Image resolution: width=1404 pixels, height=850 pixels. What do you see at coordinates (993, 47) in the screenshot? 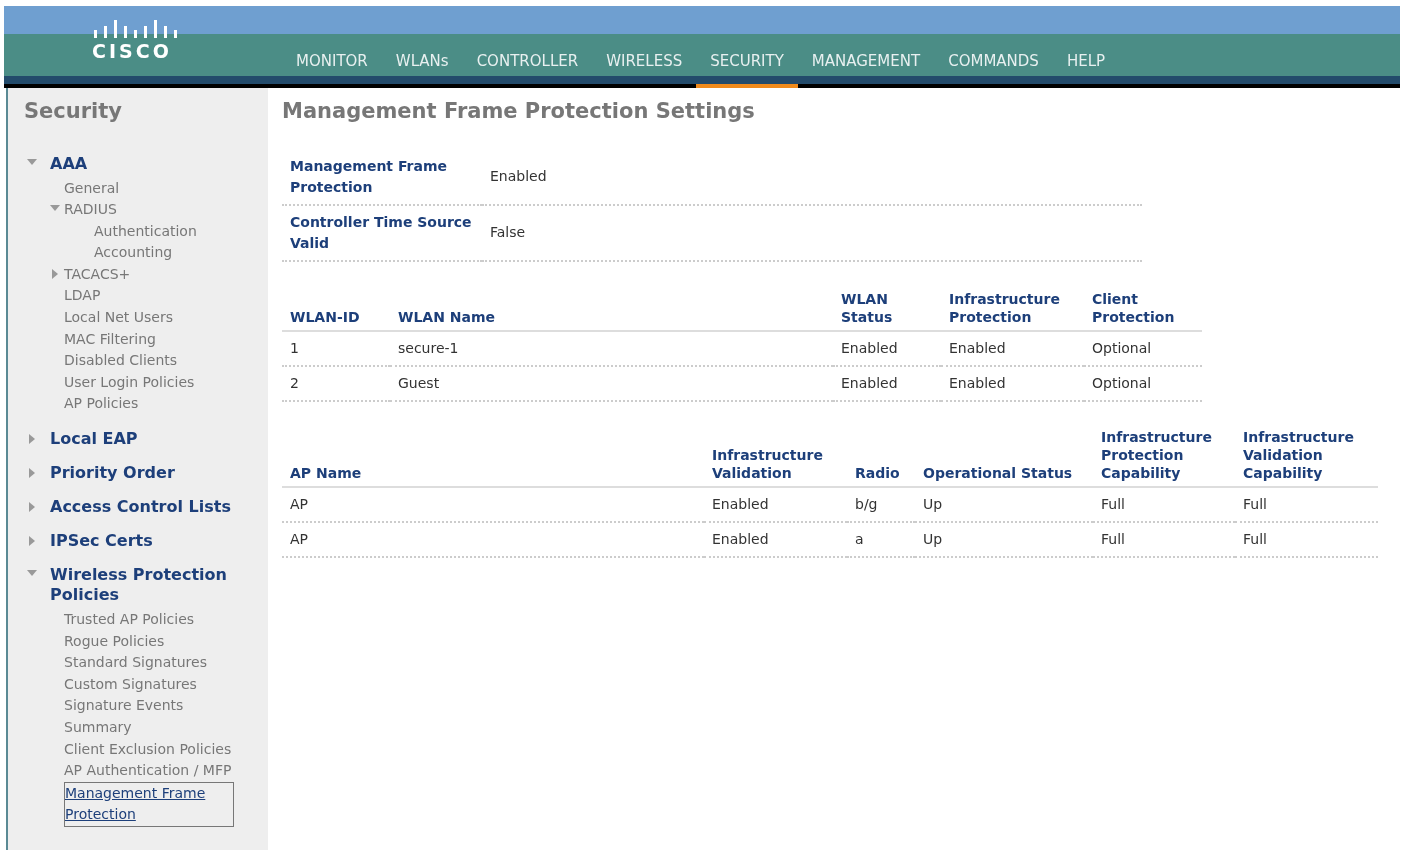
I see `nav-tab: COMMANDS` at bounding box center [993, 47].